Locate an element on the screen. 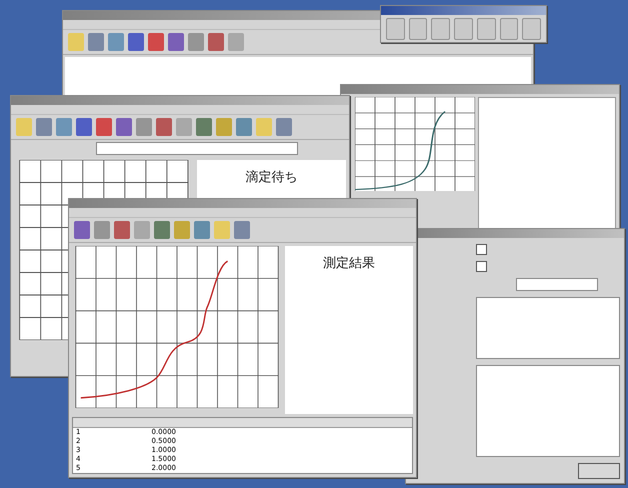 This screenshot has width=628, height=488. report-title: 滴定待ち is located at coordinates (272, 177).